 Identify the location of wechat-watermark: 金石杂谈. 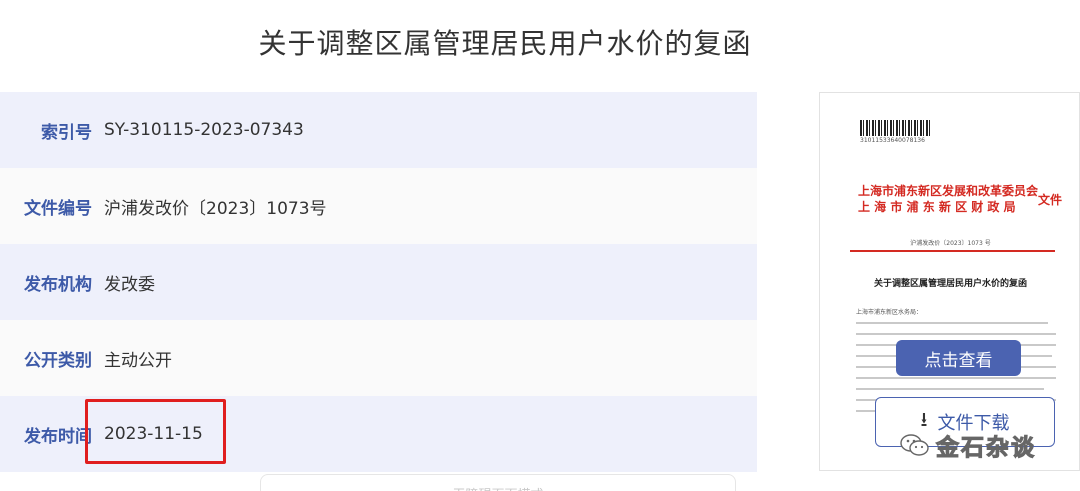
(968, 445).